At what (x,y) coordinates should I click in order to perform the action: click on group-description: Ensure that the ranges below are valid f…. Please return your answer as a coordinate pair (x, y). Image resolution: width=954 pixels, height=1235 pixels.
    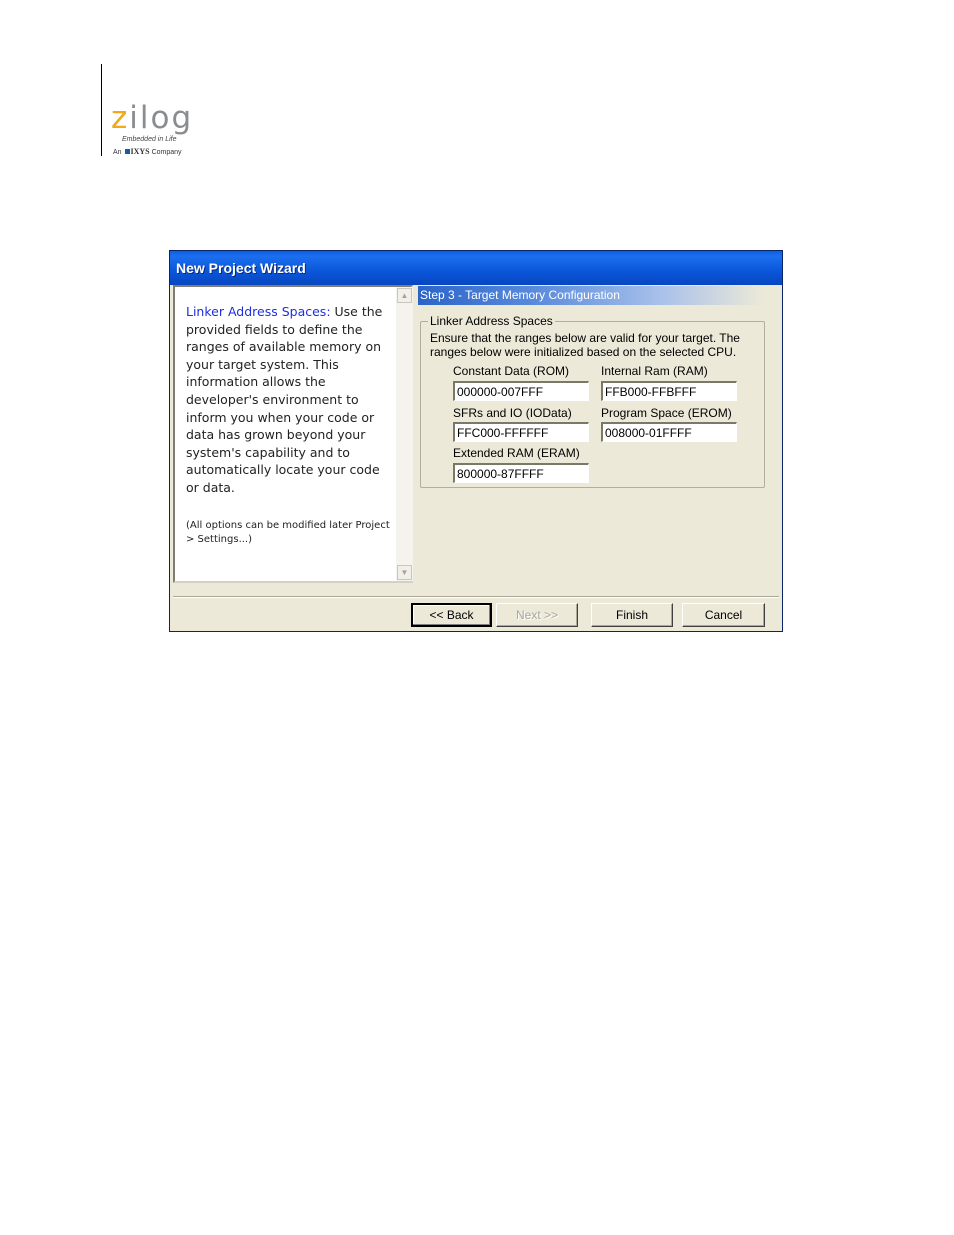
    Looking at the image, I should click on (585, 345).